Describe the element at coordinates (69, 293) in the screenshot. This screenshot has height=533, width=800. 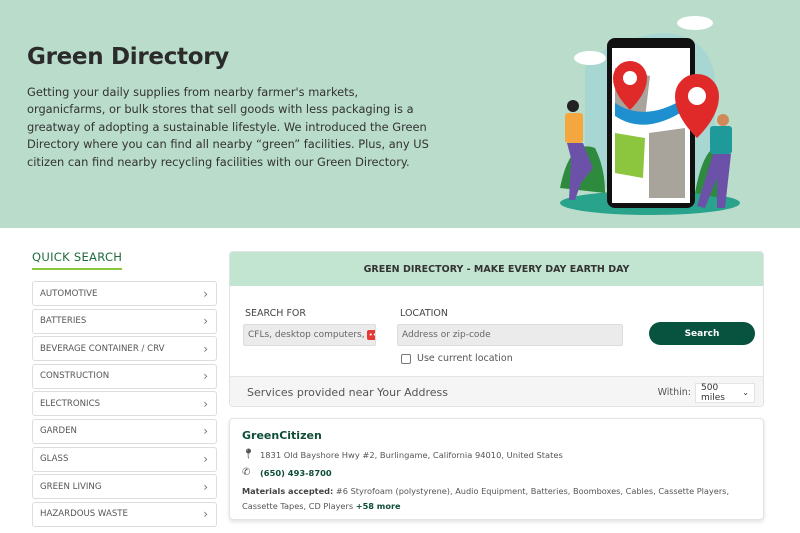
I see `item-label: AUTOMOTIVE` at that location.